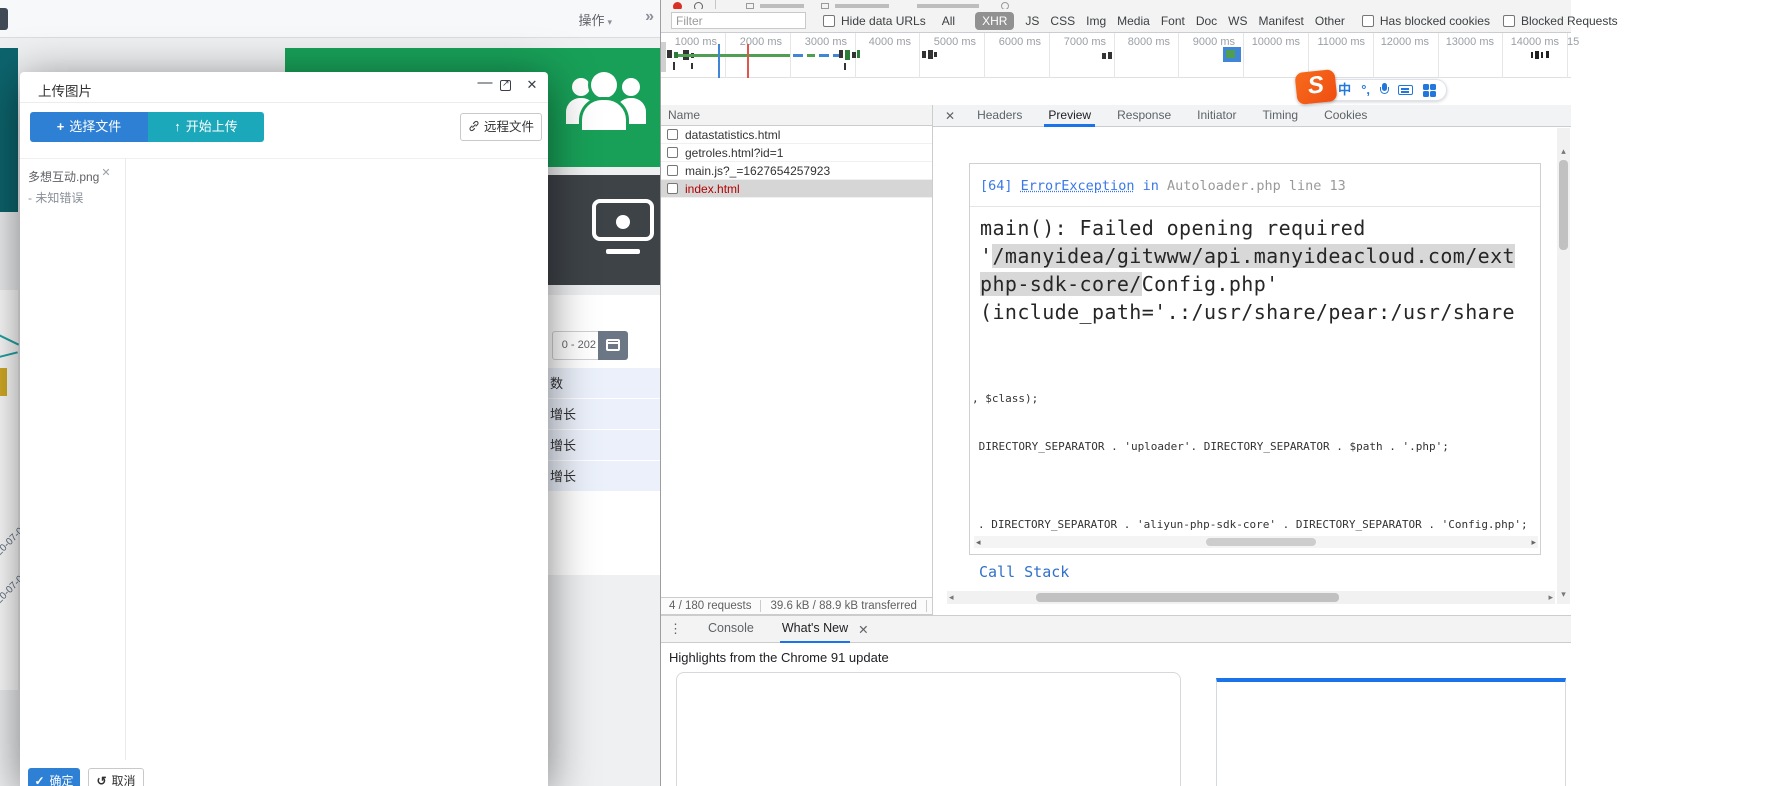 This screenshot has height=786, width=1789. What do you see at coordinates (591, 20) in the screenshot?
I see `action-dropdown-label: 操作` at bounding box center [591, 20].